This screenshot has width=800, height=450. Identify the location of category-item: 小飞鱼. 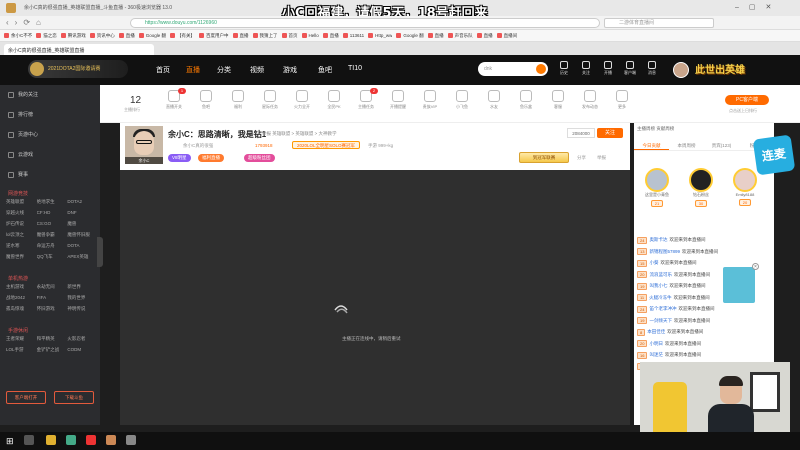
(462, 100).